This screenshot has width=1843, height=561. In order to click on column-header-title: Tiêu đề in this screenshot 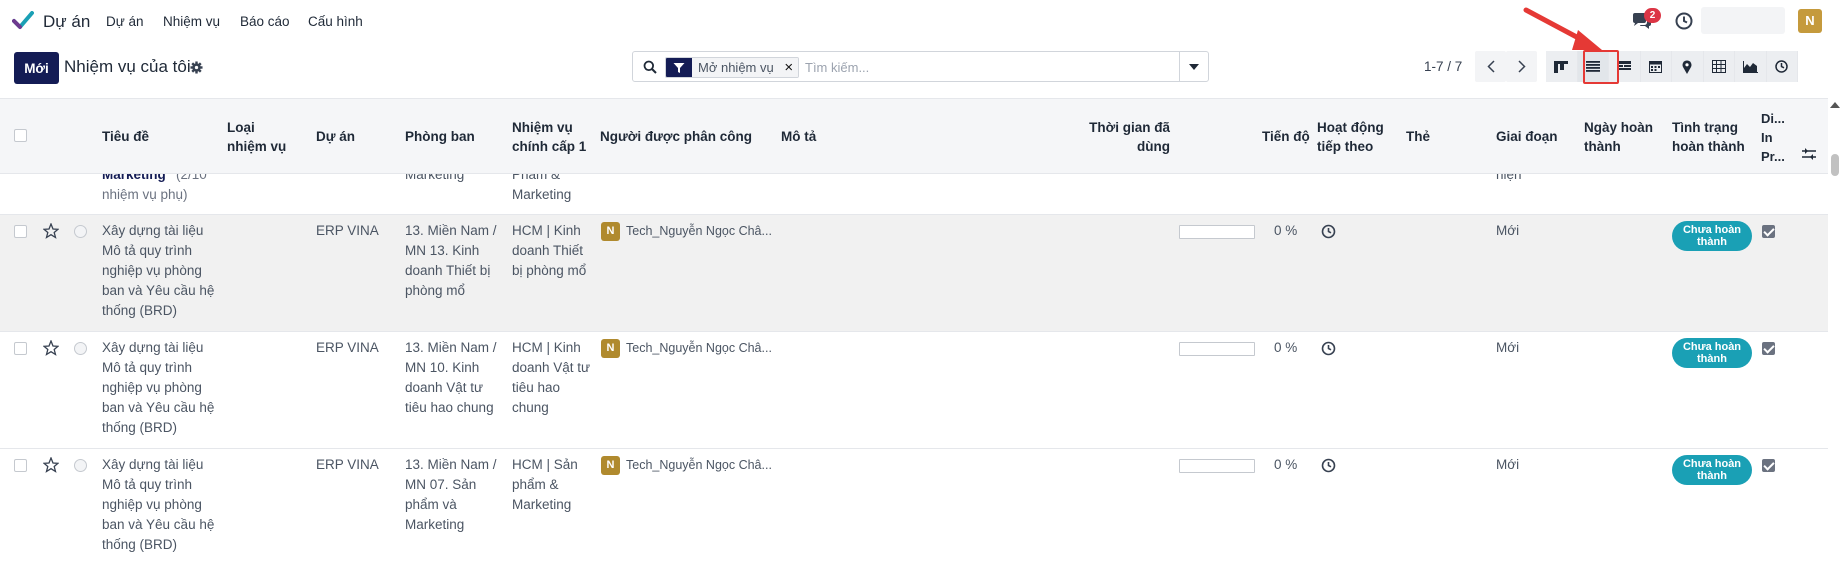, I will do `click(125, 136)`.